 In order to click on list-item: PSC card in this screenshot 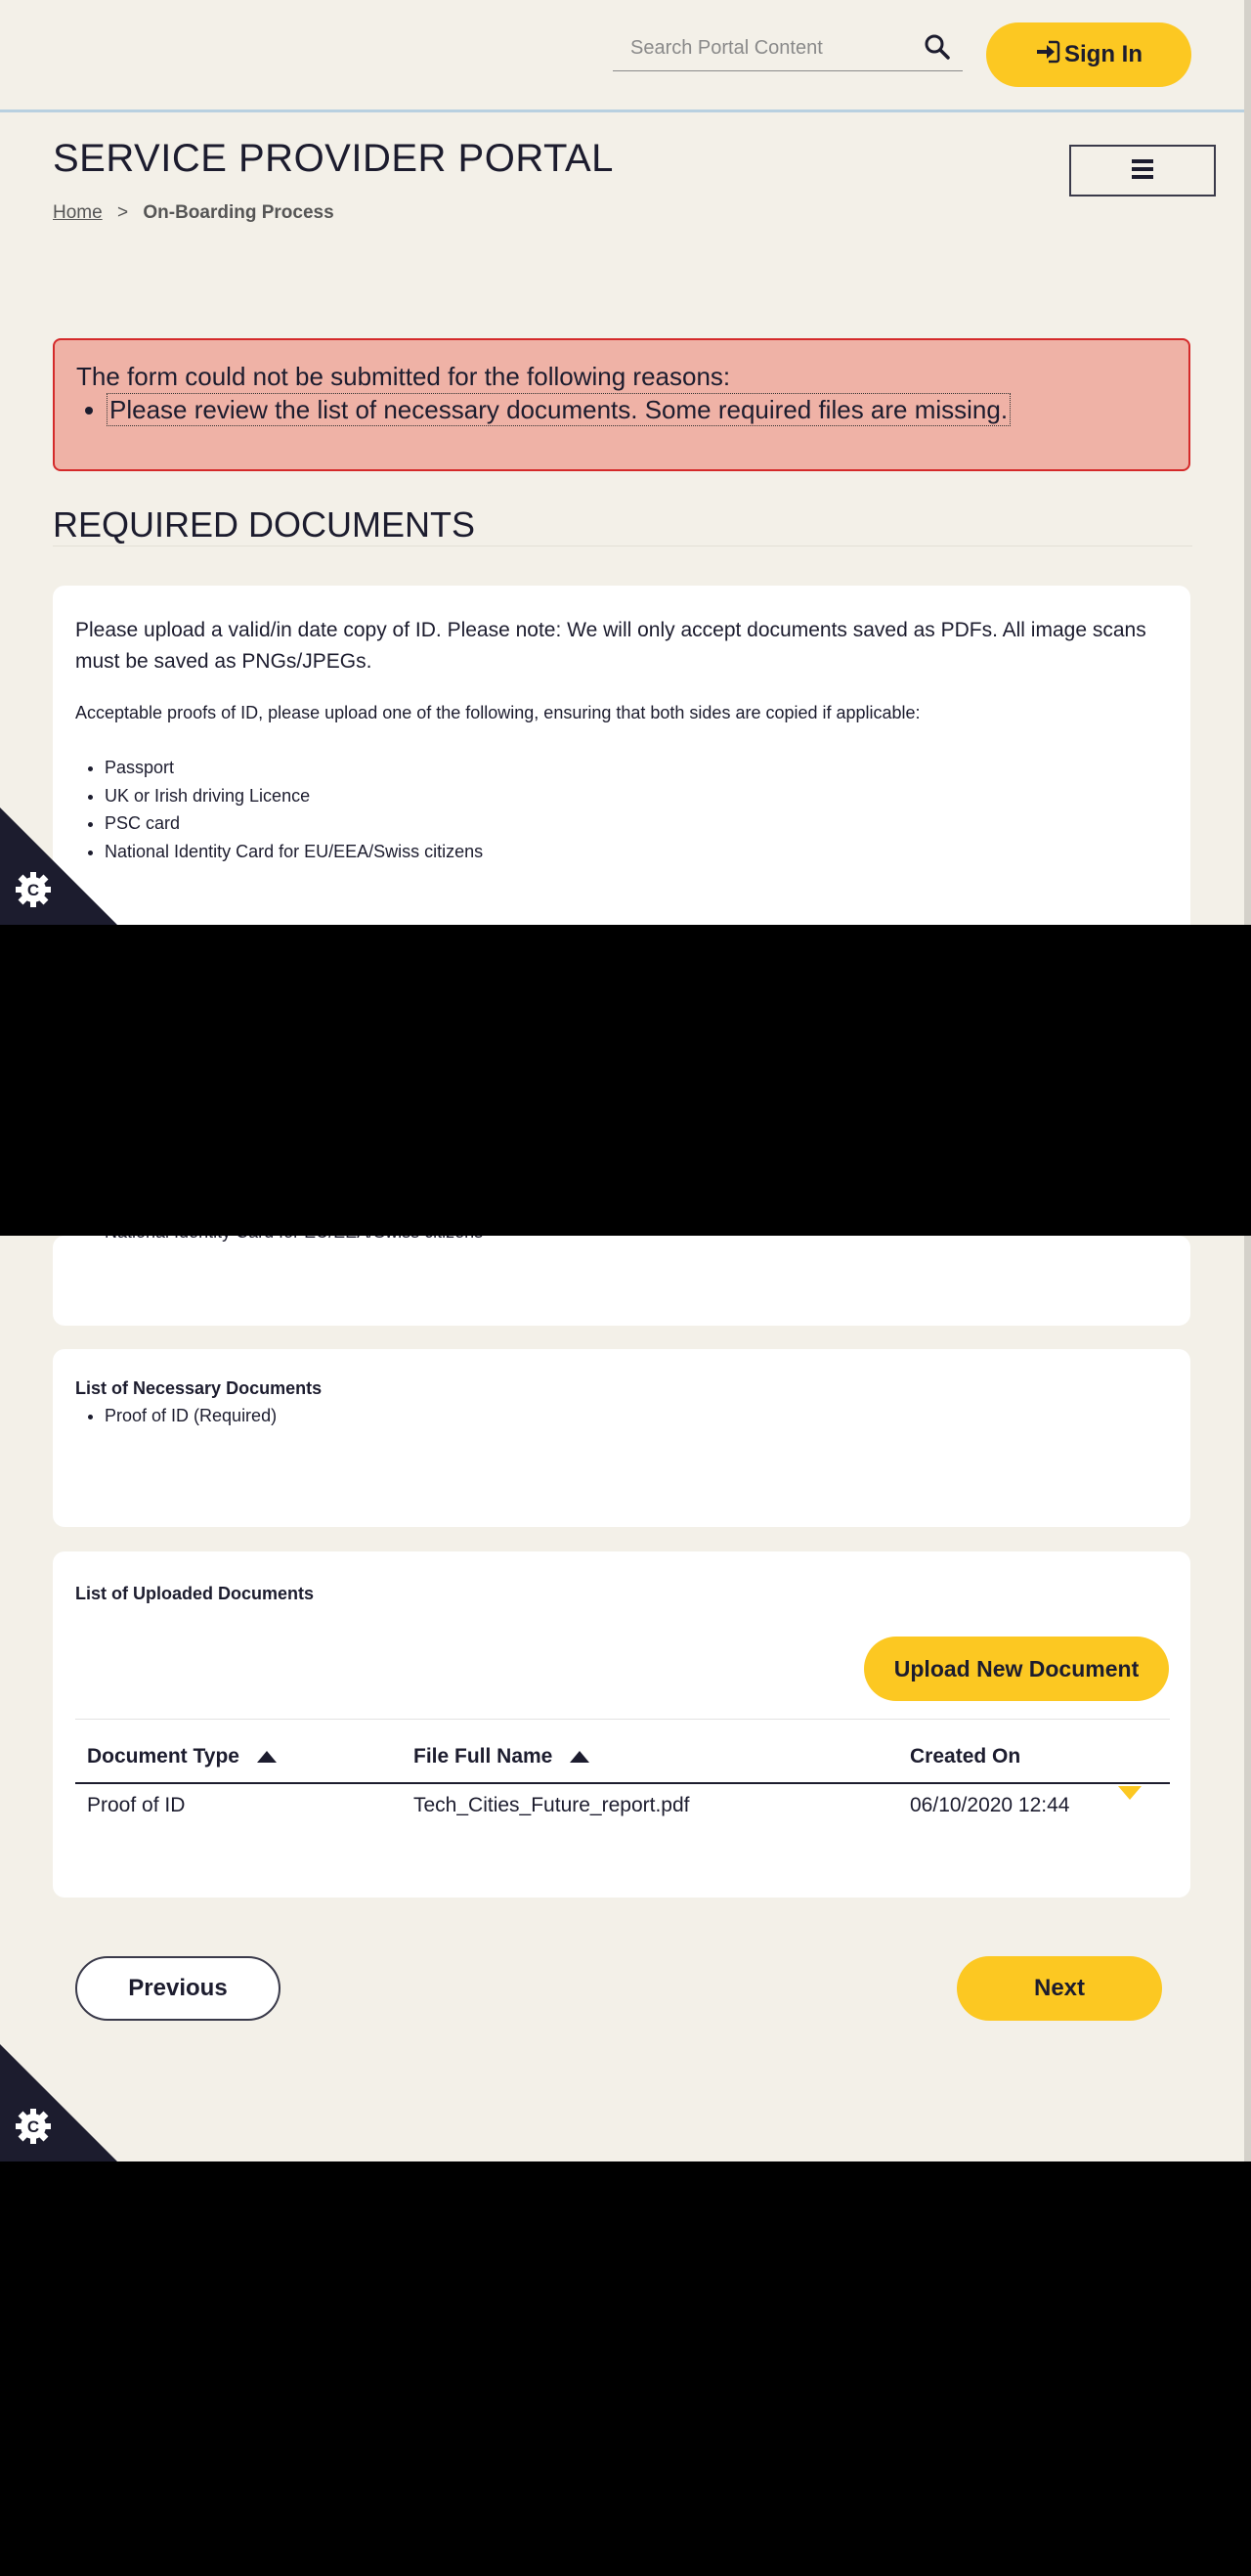, I will do `click(294, 823)`.